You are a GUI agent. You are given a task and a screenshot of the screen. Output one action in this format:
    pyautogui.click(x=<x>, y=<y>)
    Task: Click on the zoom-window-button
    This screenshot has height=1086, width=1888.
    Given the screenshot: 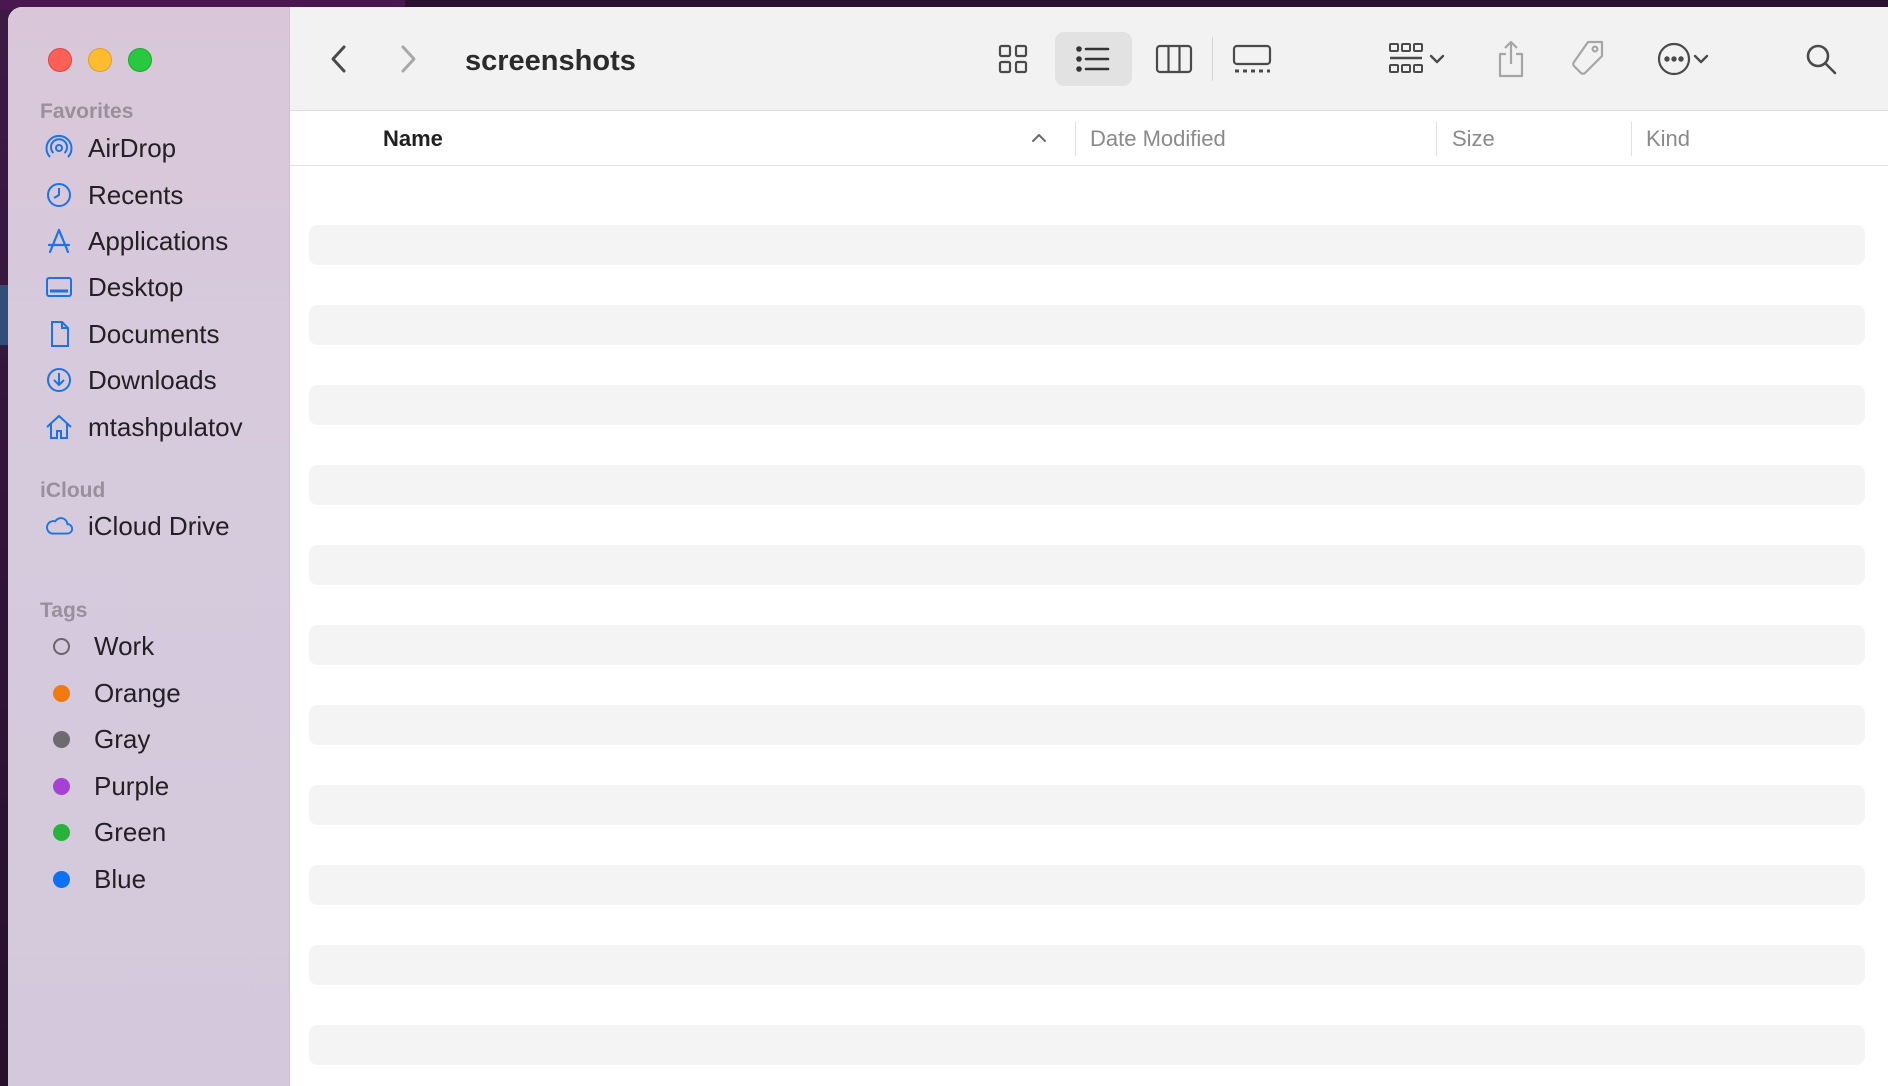 What is the action you would take?
    pyautogui.click(x=140, y=60)
    